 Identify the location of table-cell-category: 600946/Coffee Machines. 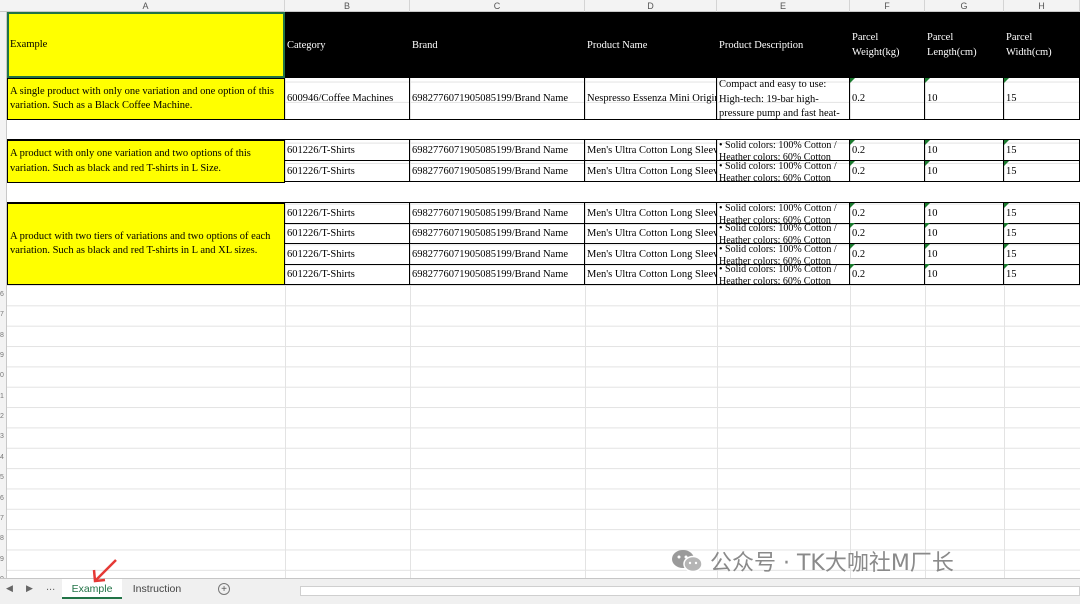
(347, 99).